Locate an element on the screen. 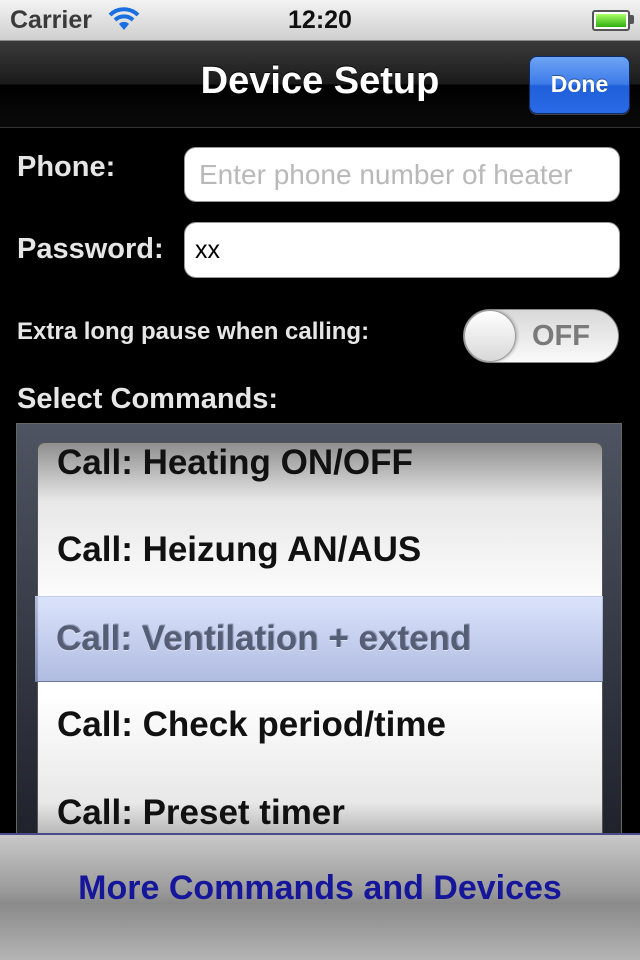 The height and width of the screenshot is (960, 640). picker-item: Call: Ventilation + extend is located at coordinates (320, 638).